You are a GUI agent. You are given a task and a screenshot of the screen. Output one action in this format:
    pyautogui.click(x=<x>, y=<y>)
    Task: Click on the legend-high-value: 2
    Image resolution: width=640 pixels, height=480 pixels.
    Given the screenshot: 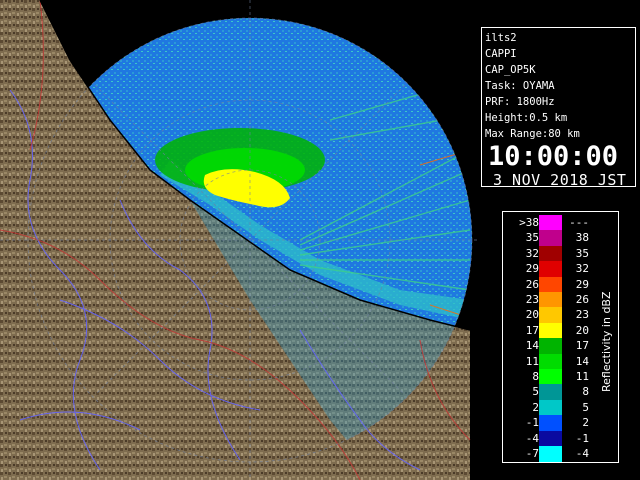 What is the action you would take?
    pyautogui.click(x=585, y=423)
    